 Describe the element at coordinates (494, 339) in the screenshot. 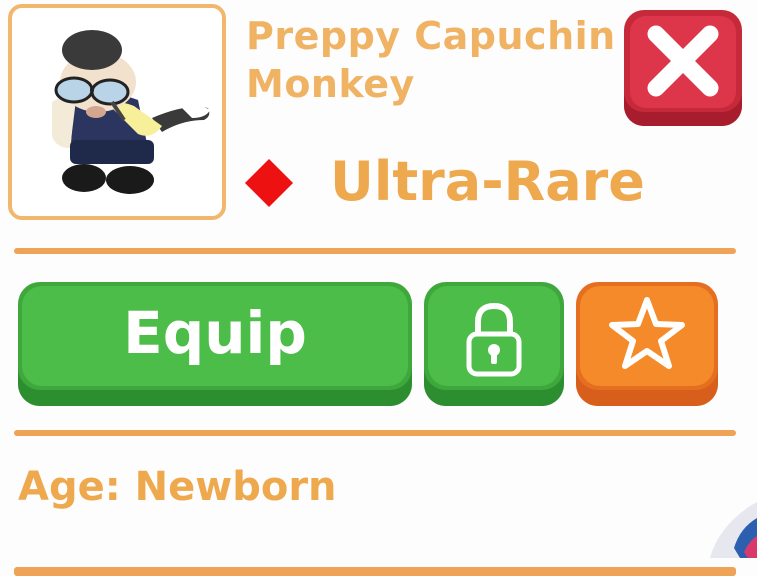

I see `padlock-icon` at that location.